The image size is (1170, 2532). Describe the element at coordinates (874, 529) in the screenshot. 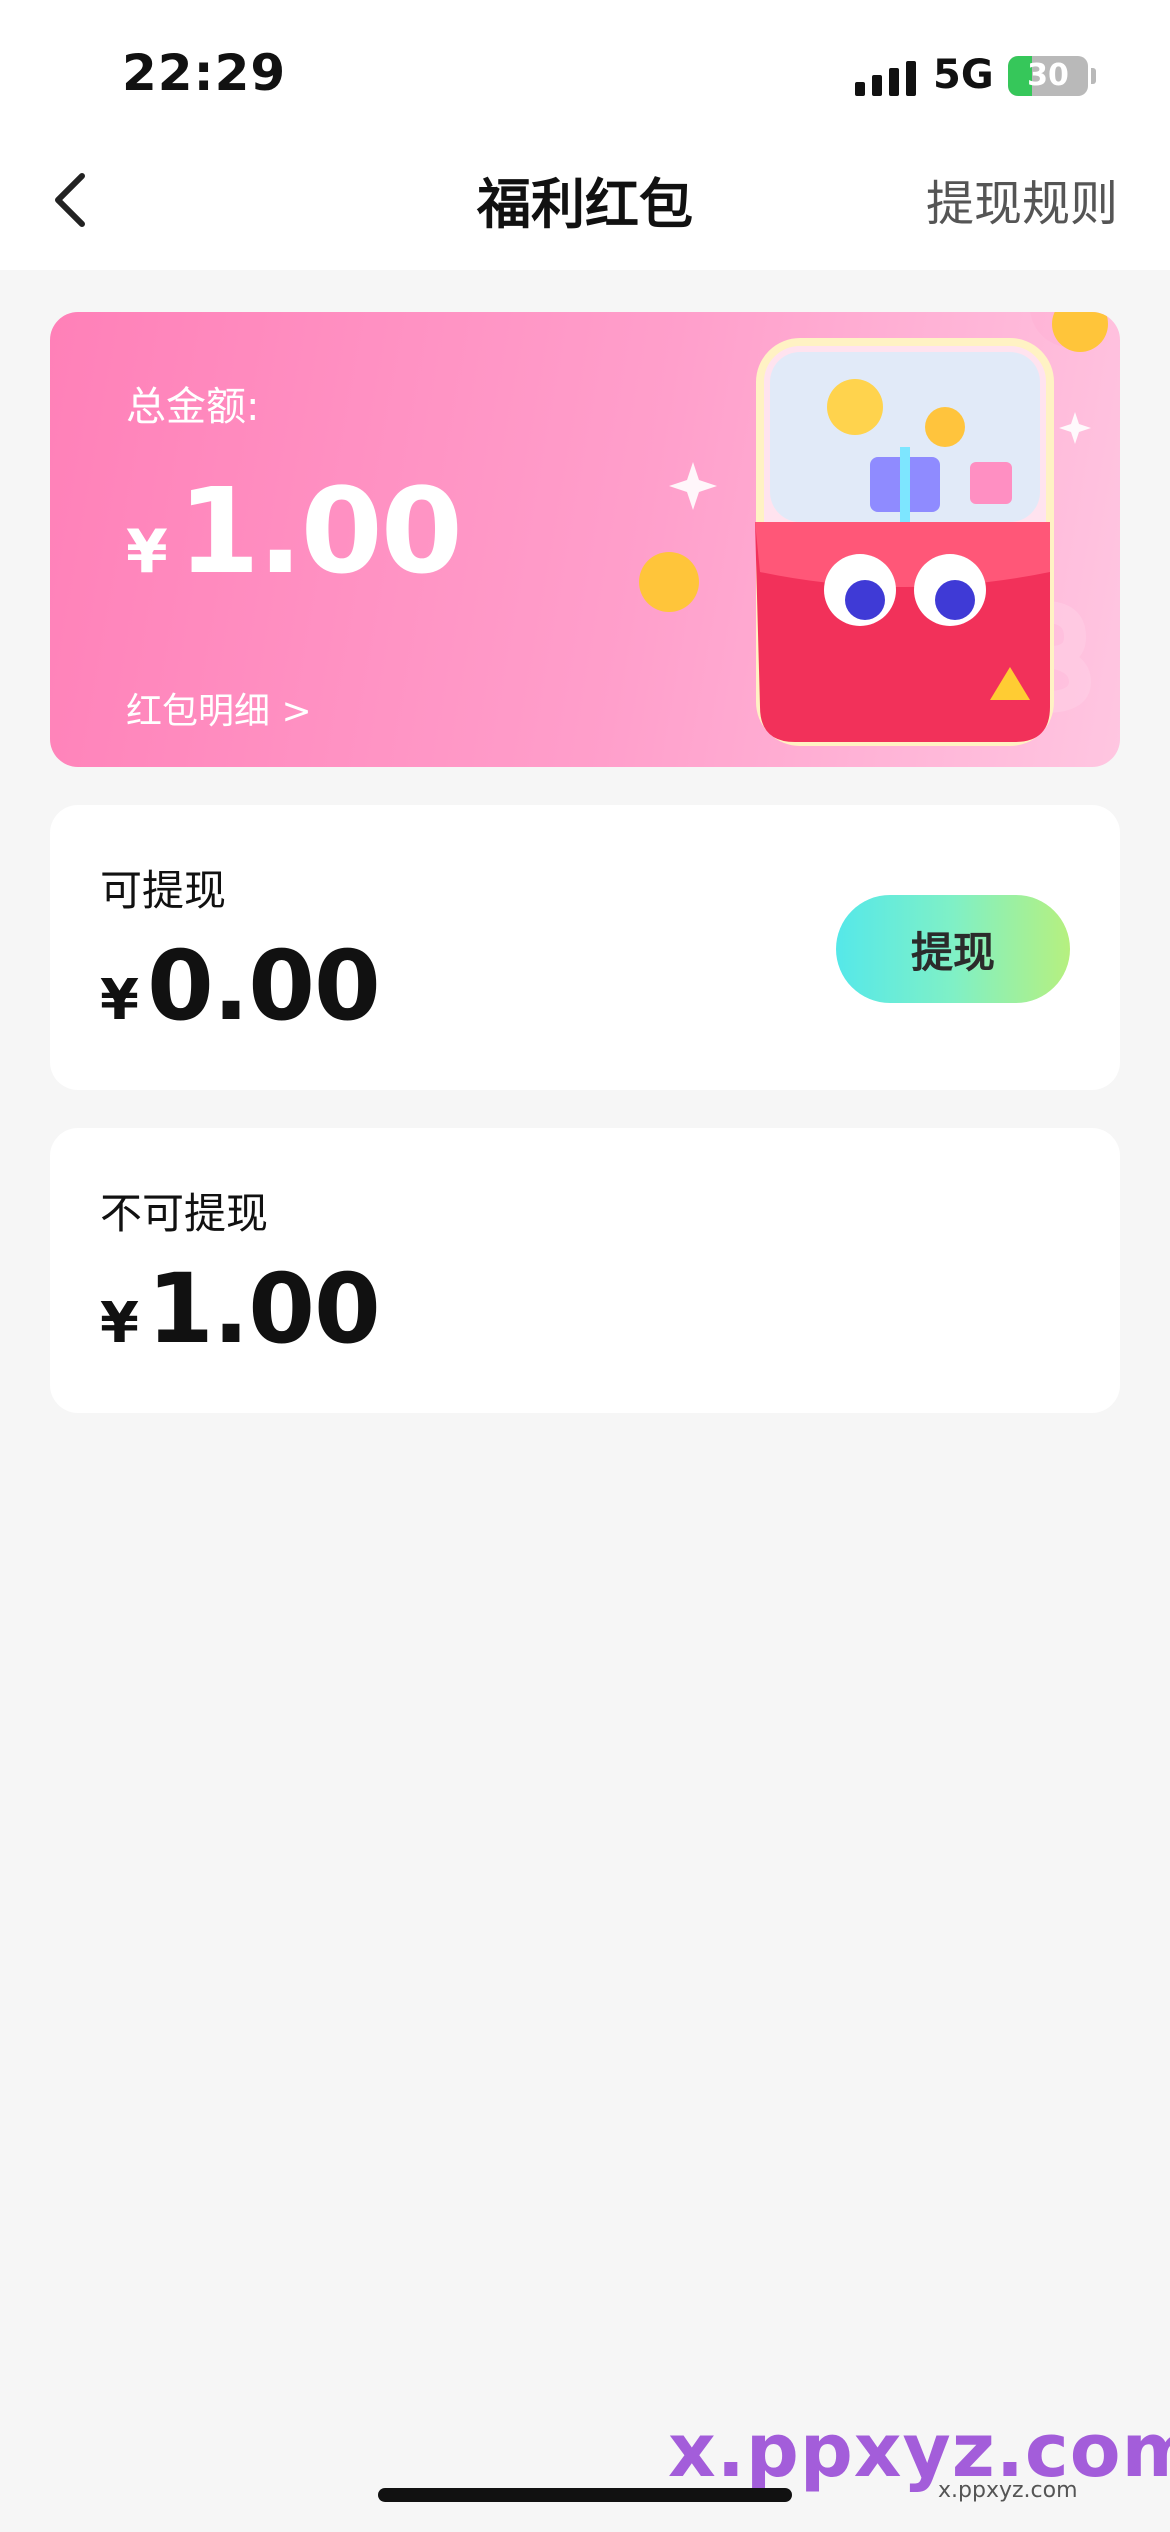

I see `red-packet-illustration` at that location.